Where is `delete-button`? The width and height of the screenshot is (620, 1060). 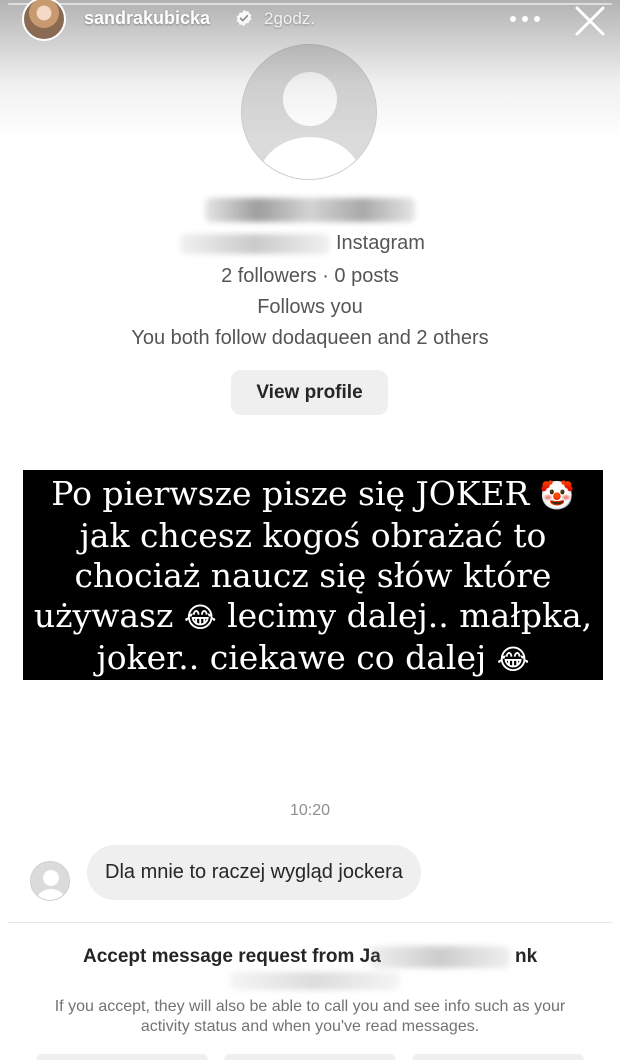 delete-button is located at coordinates (310, 1057).